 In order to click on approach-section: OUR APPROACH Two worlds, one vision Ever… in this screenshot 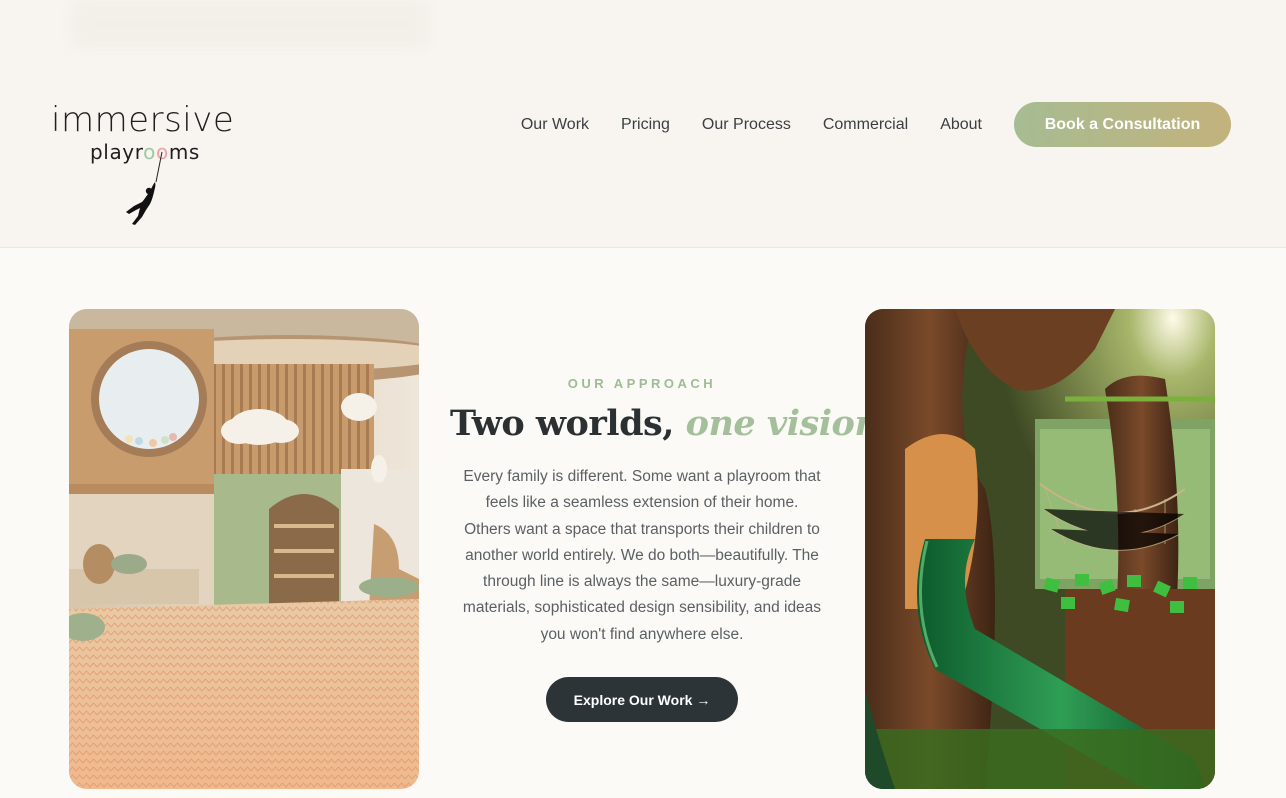, I will do `click(665, 509)`.